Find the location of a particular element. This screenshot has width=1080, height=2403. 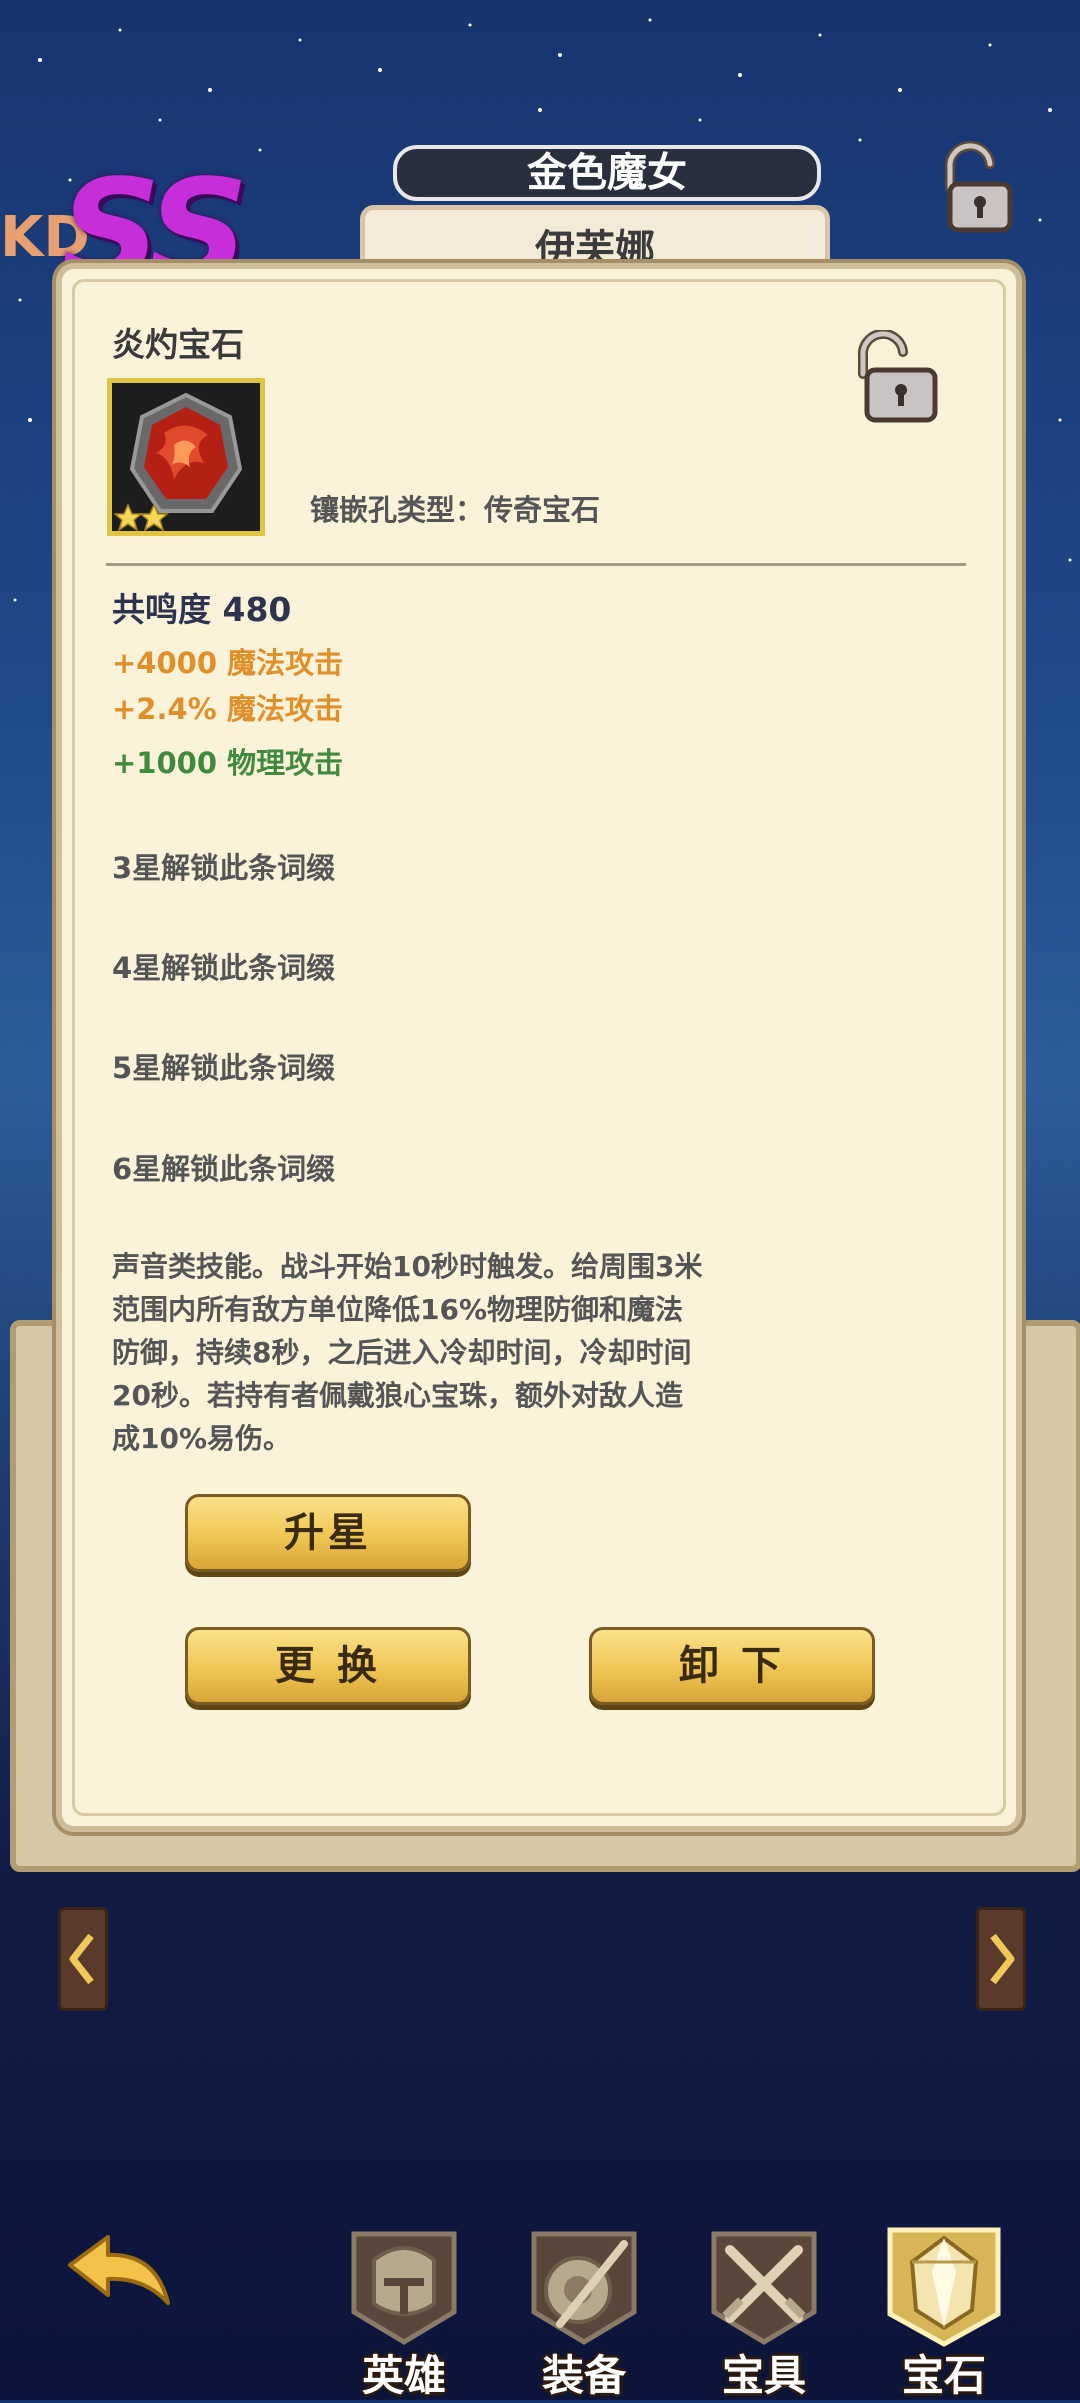

helmet-icon is located at coordinates (404, 2288).